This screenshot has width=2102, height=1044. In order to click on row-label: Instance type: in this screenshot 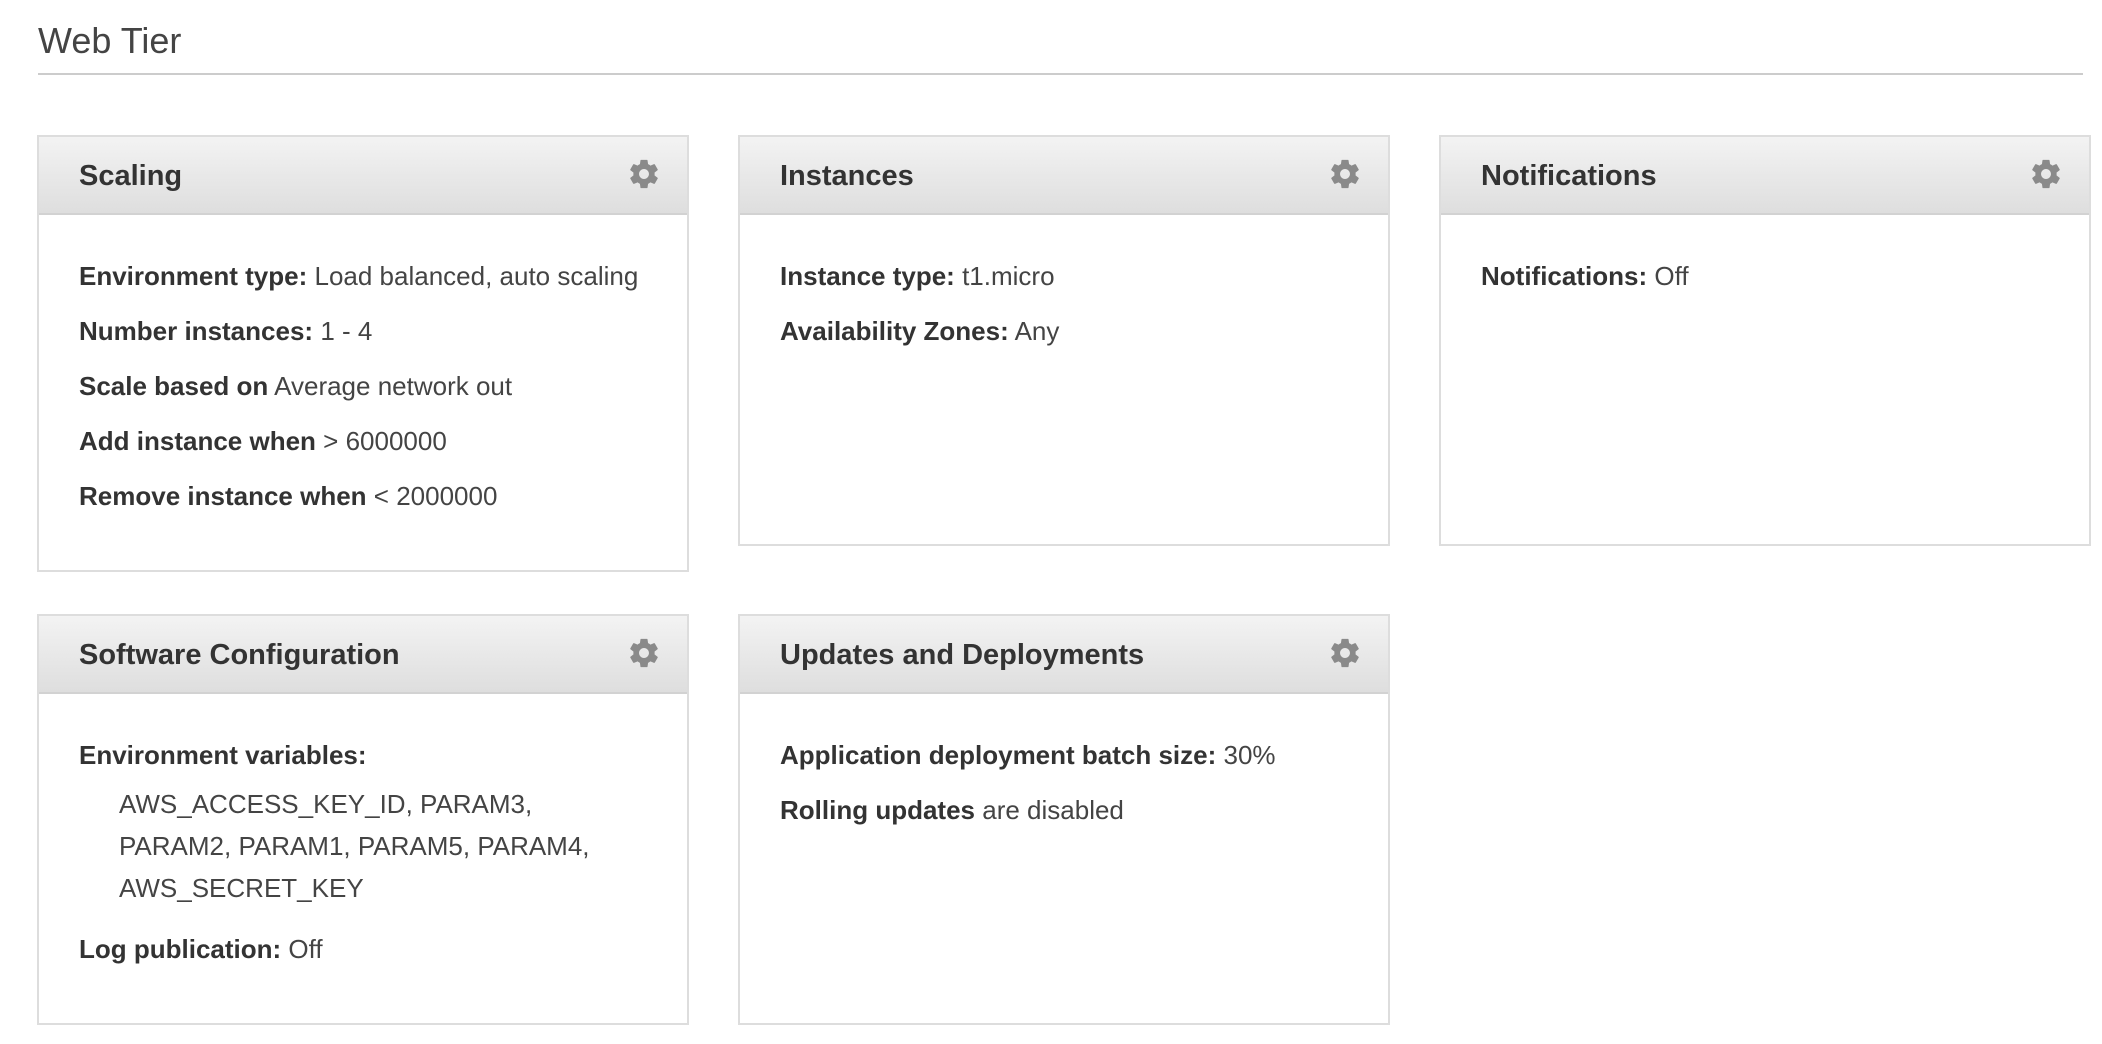, I will do `click(867, 276)`.